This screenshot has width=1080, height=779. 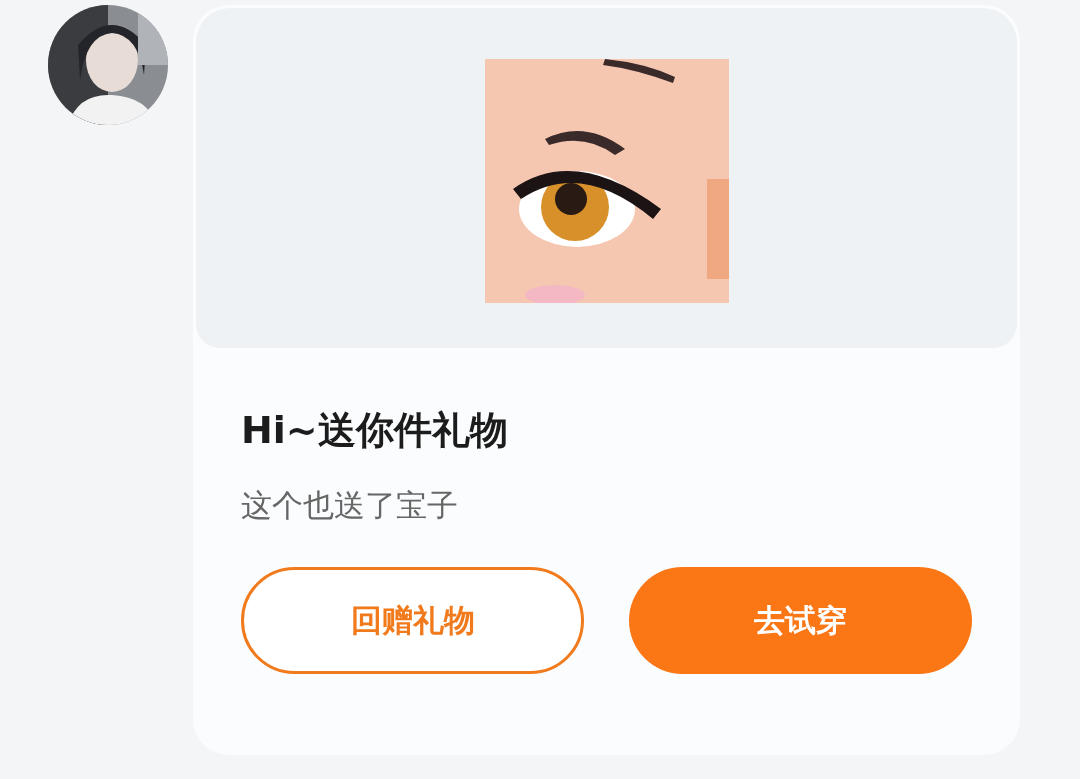 I want to click on message-title: Hi~送你件礼物, so click(x=375, y=430).